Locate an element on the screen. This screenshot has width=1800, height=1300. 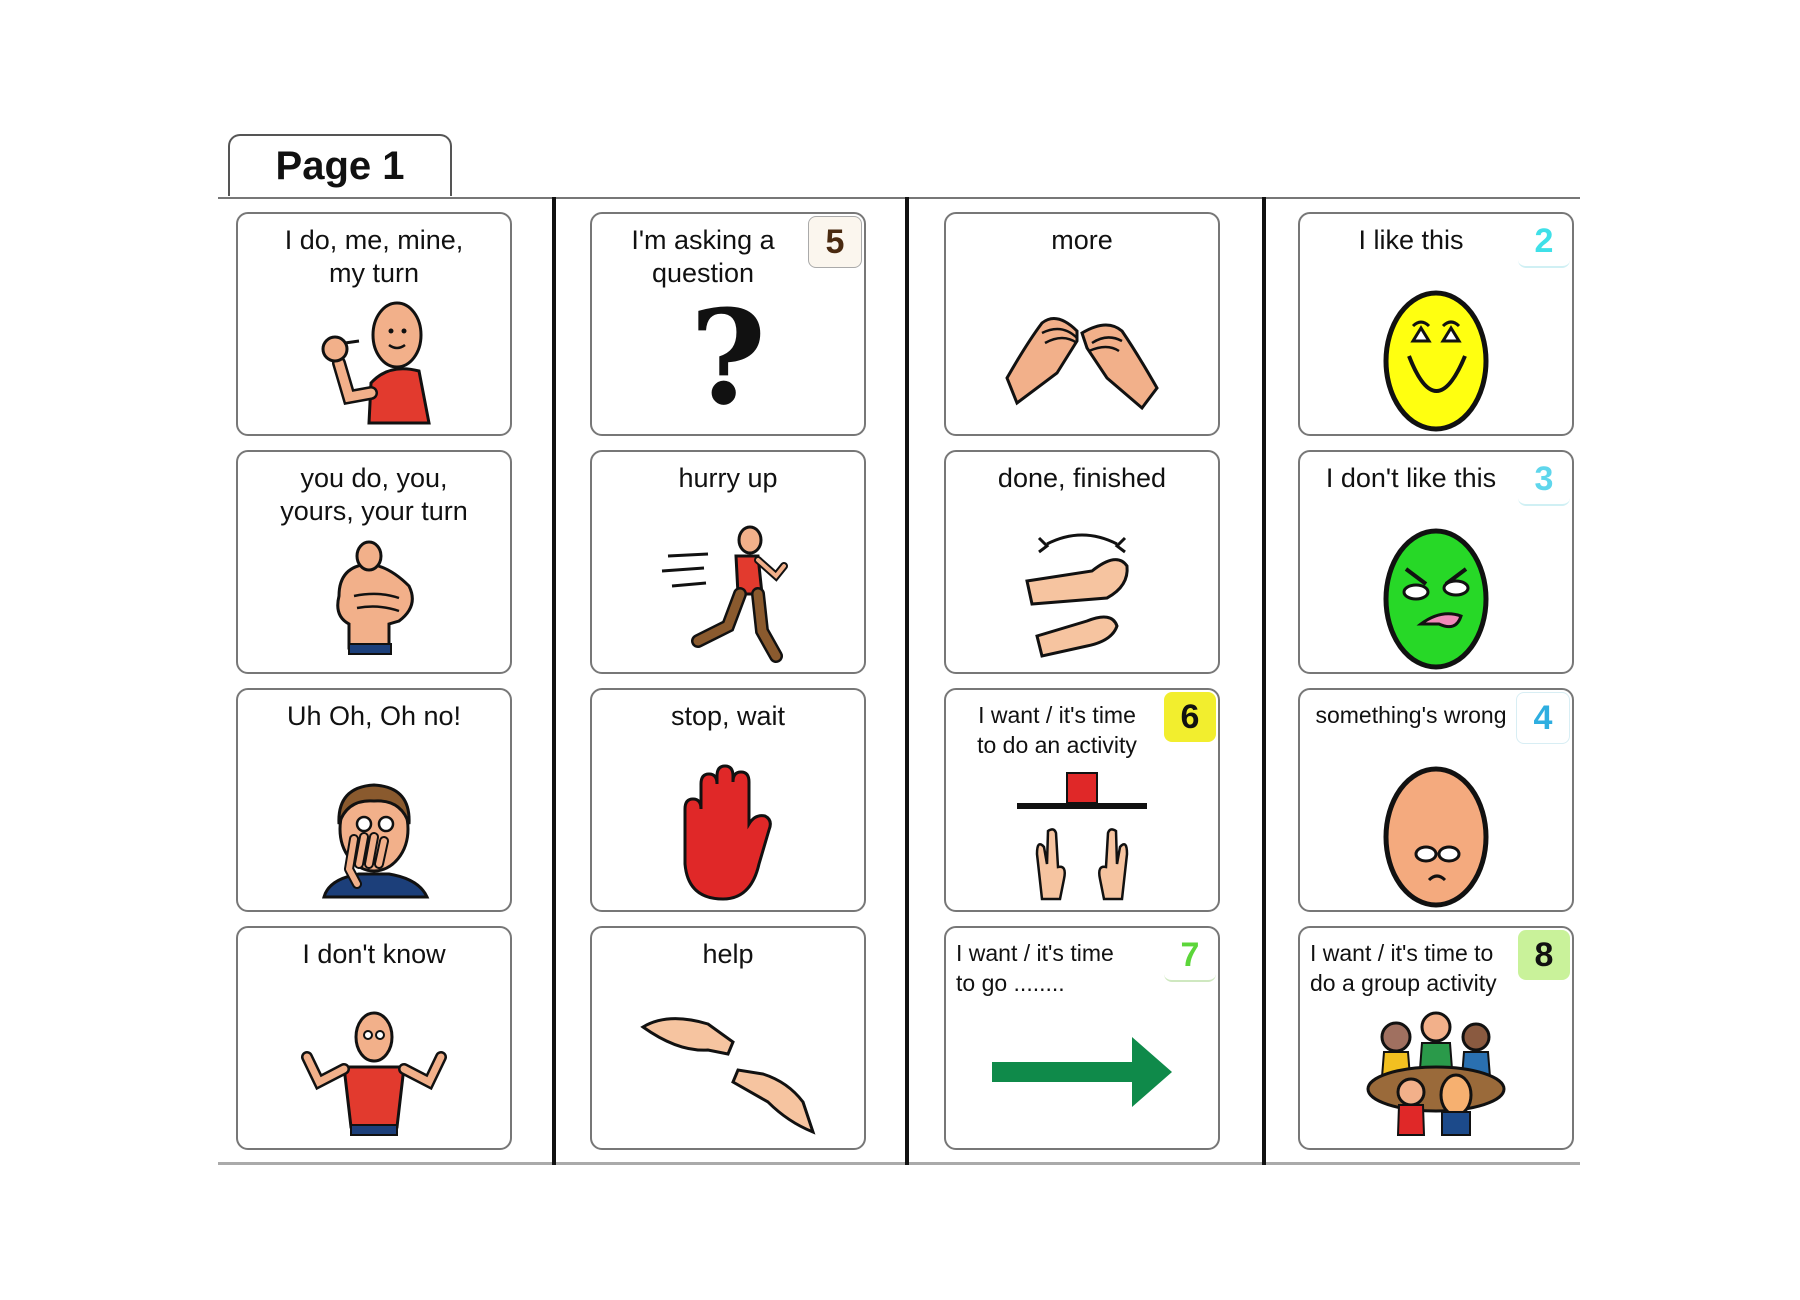
card-activity: I want / it's time to do an activity 6 is located at coordinates (1082, 800).